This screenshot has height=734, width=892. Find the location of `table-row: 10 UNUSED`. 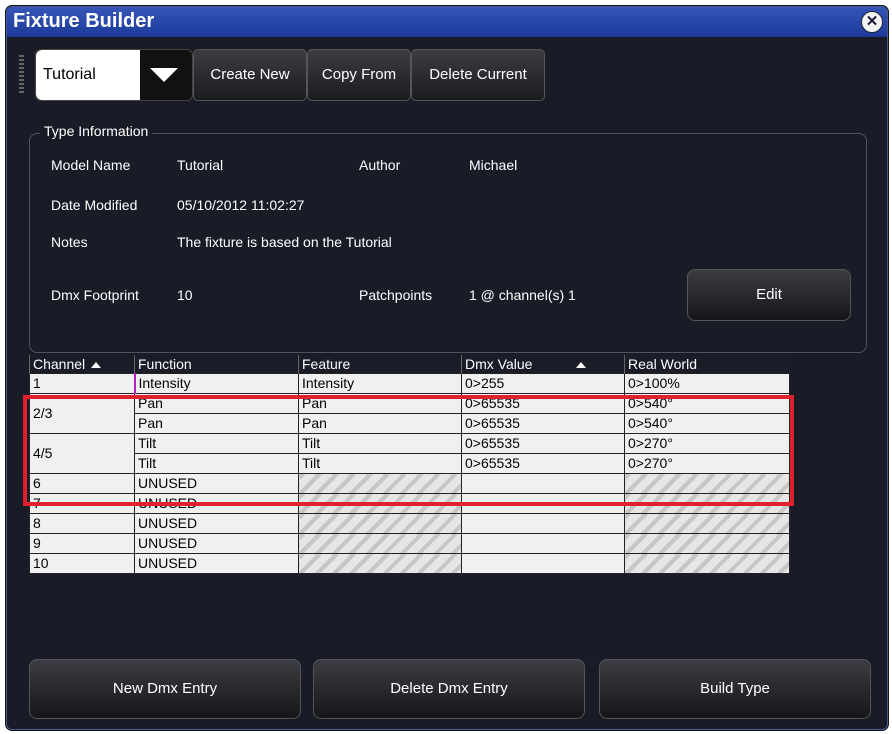

table-row: 10 UNUSED is located at coordinates (409, 563).